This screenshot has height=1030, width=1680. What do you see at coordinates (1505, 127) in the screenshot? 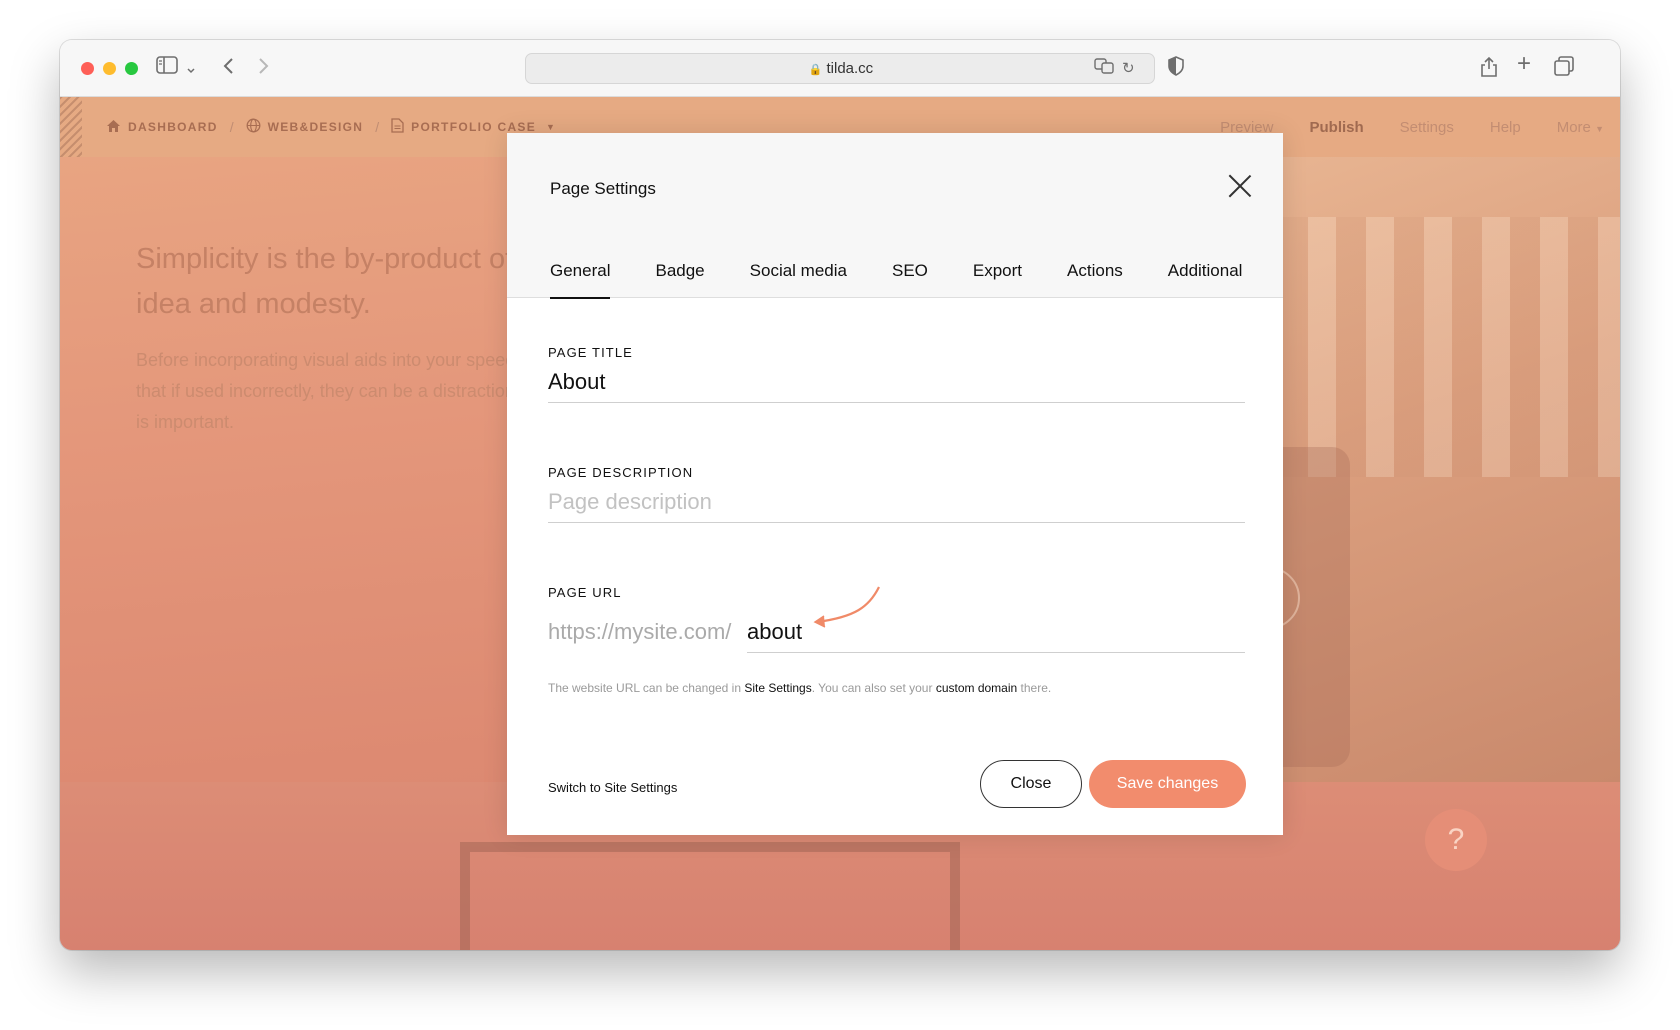
I see `help-link: Help` at bounding box center [1505, 127].